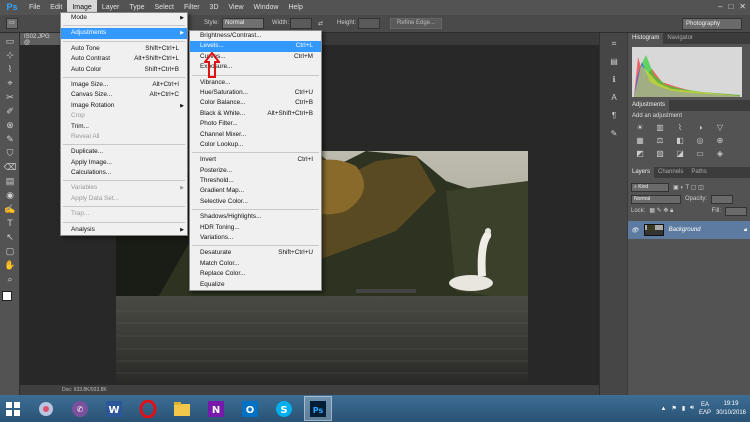 The height and width of the screenshot is (422, 750). What do you see at coordinates (660, 154) in the screenshot?
I see `posterize-icon: ▨` at bounding box center [660, 154].